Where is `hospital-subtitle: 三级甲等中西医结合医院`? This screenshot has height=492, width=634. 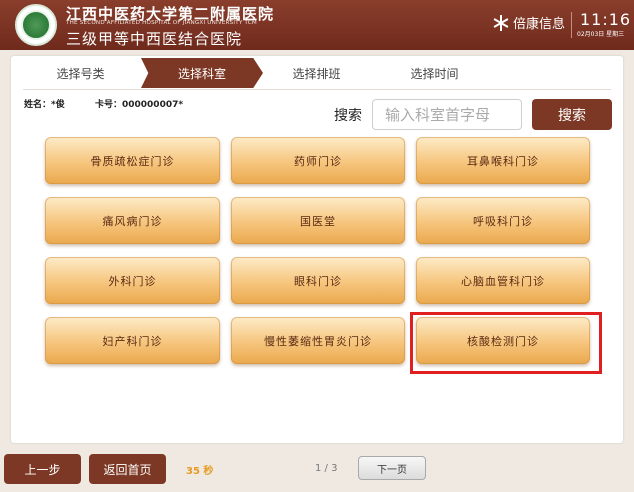 hospital-subtitle: 三级甲等中西医结合医院 is located at coordinates (154, 39).